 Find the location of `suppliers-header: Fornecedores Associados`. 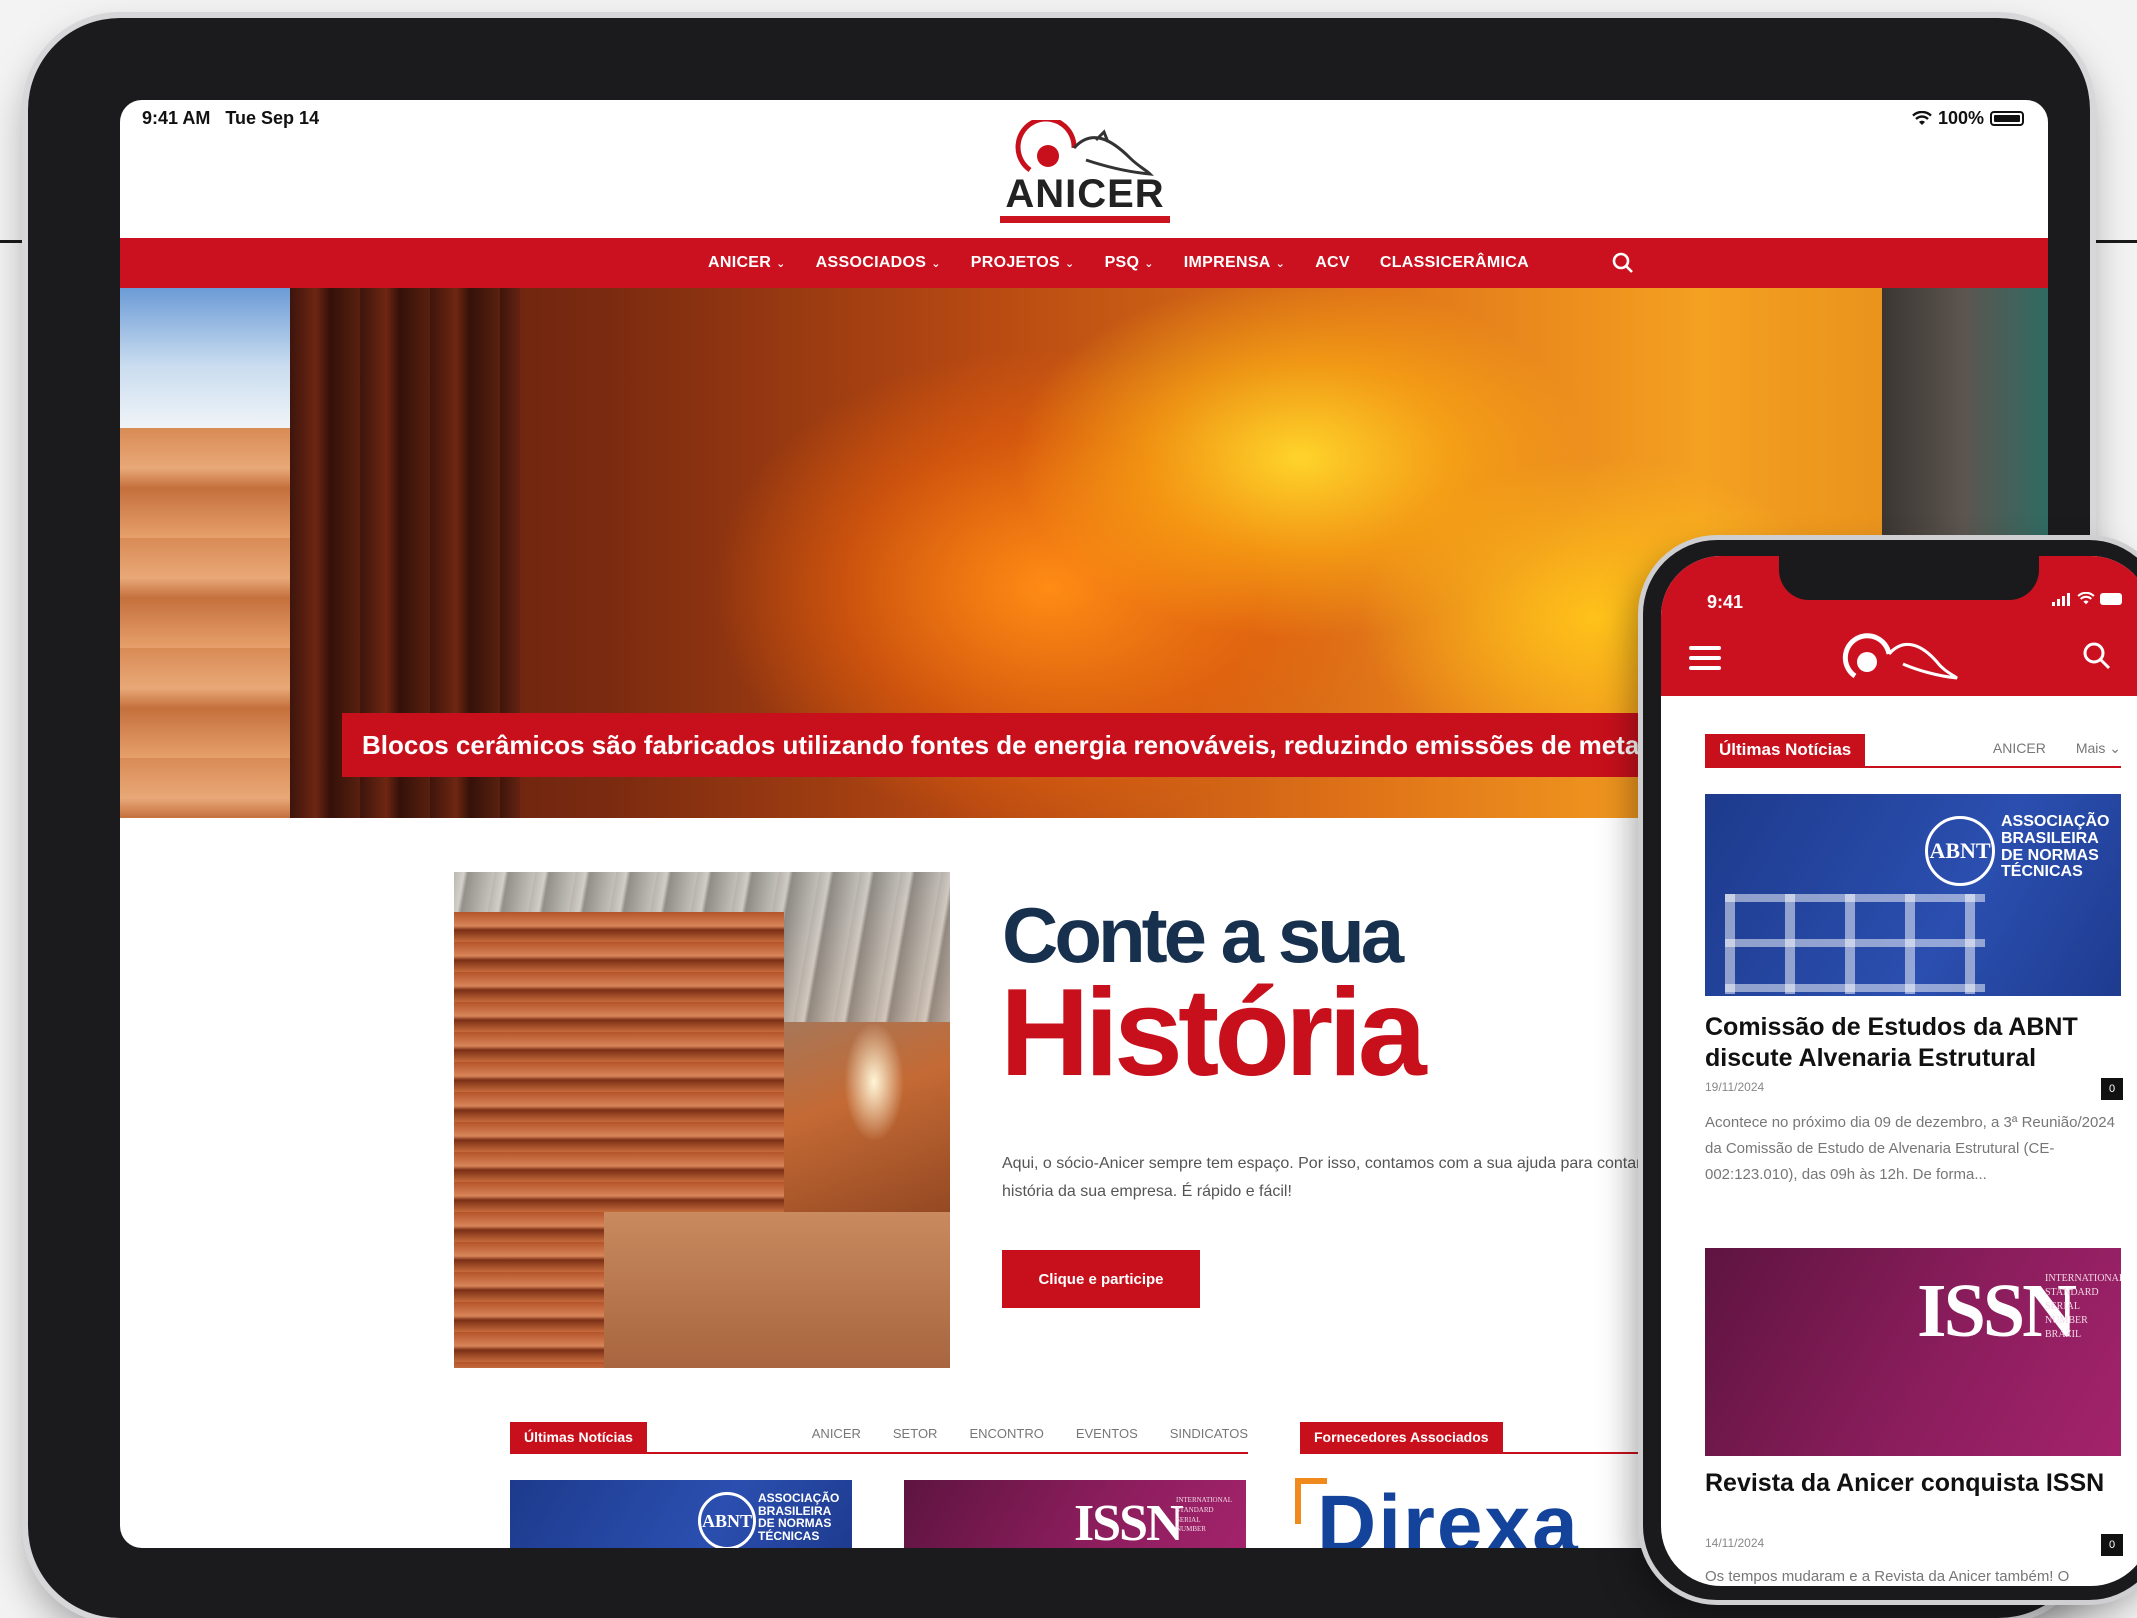

suppliers-header: Fornecedores Associados is located at coordinates (1471, 1438).